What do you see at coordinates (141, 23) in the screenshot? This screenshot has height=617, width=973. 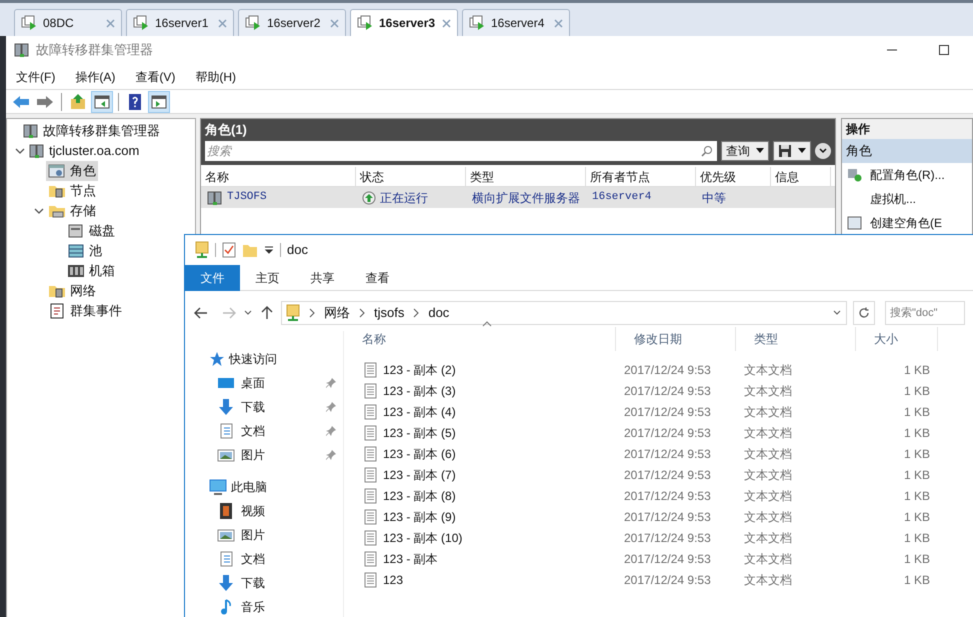 I see `vm-icon` at bounding box center [141, 23].